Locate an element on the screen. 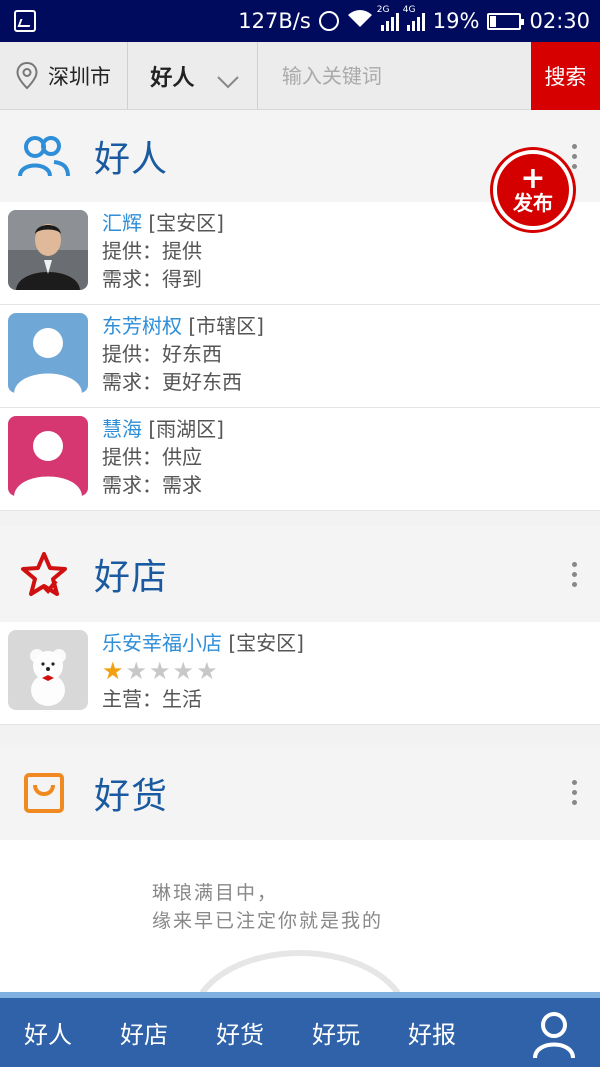 Image resolution: width=600 pixels, height=1067 pixels. city-selector: 深圳市 is located at coordinates (64, 75).